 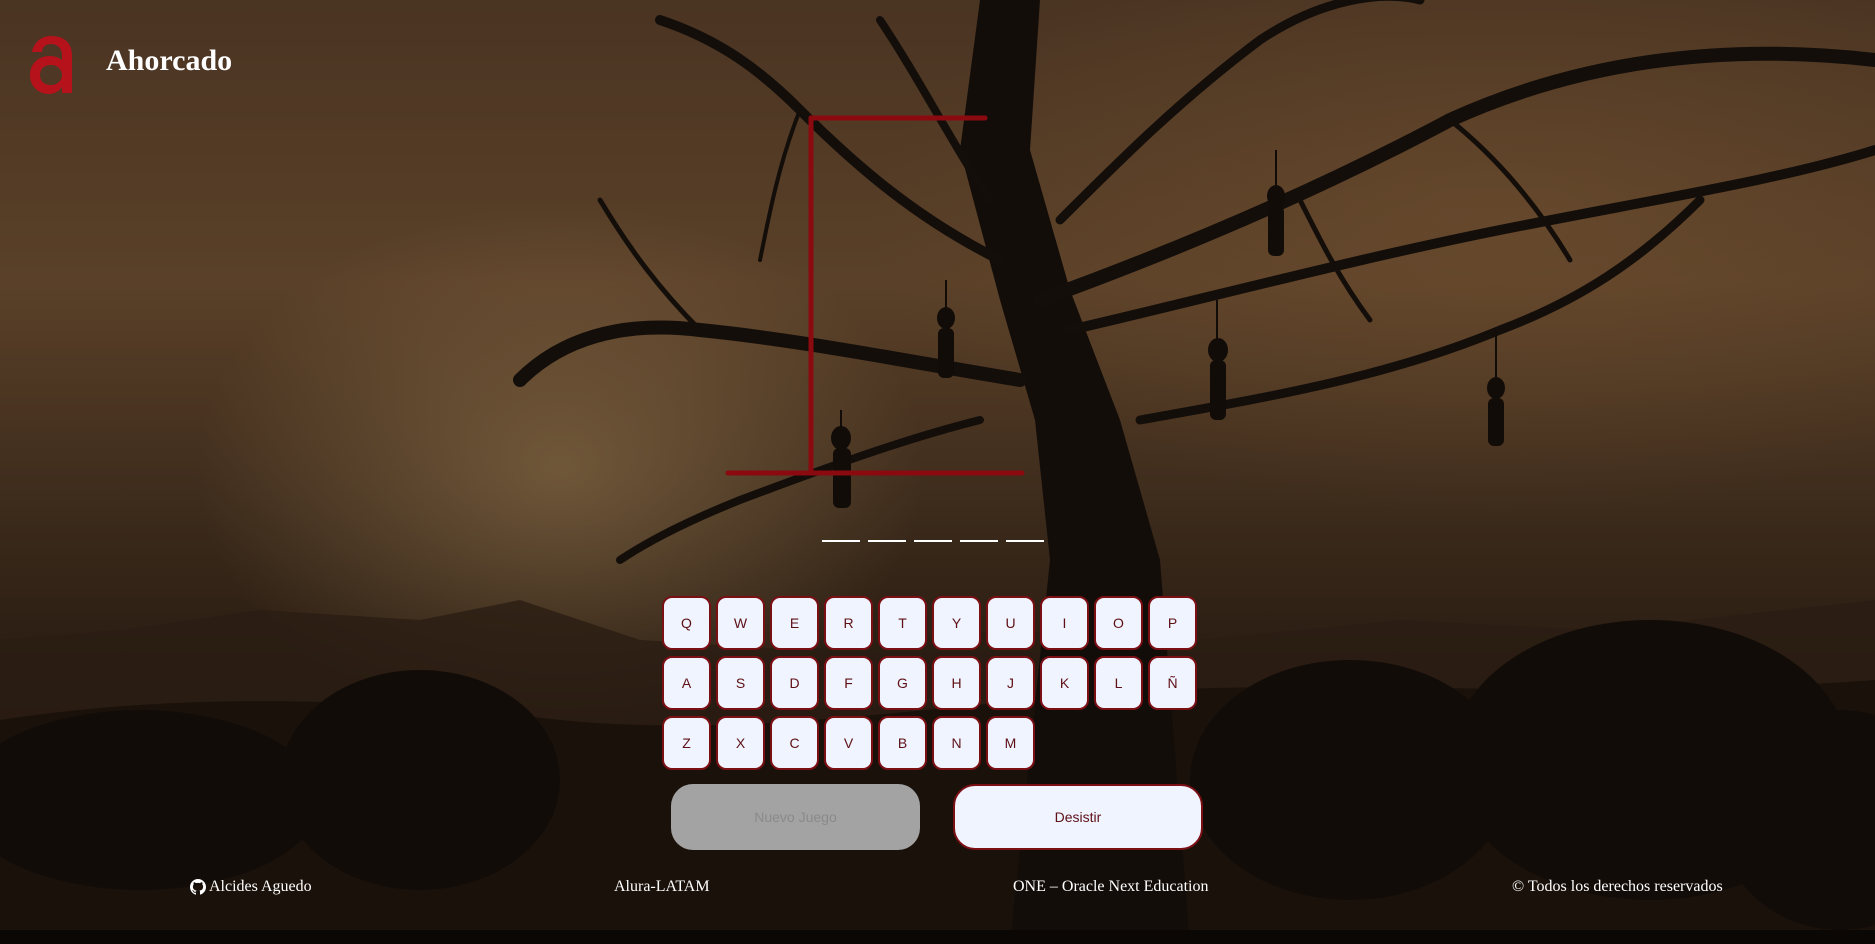 I want to click on key-v: V, so click(x=848, y=743).